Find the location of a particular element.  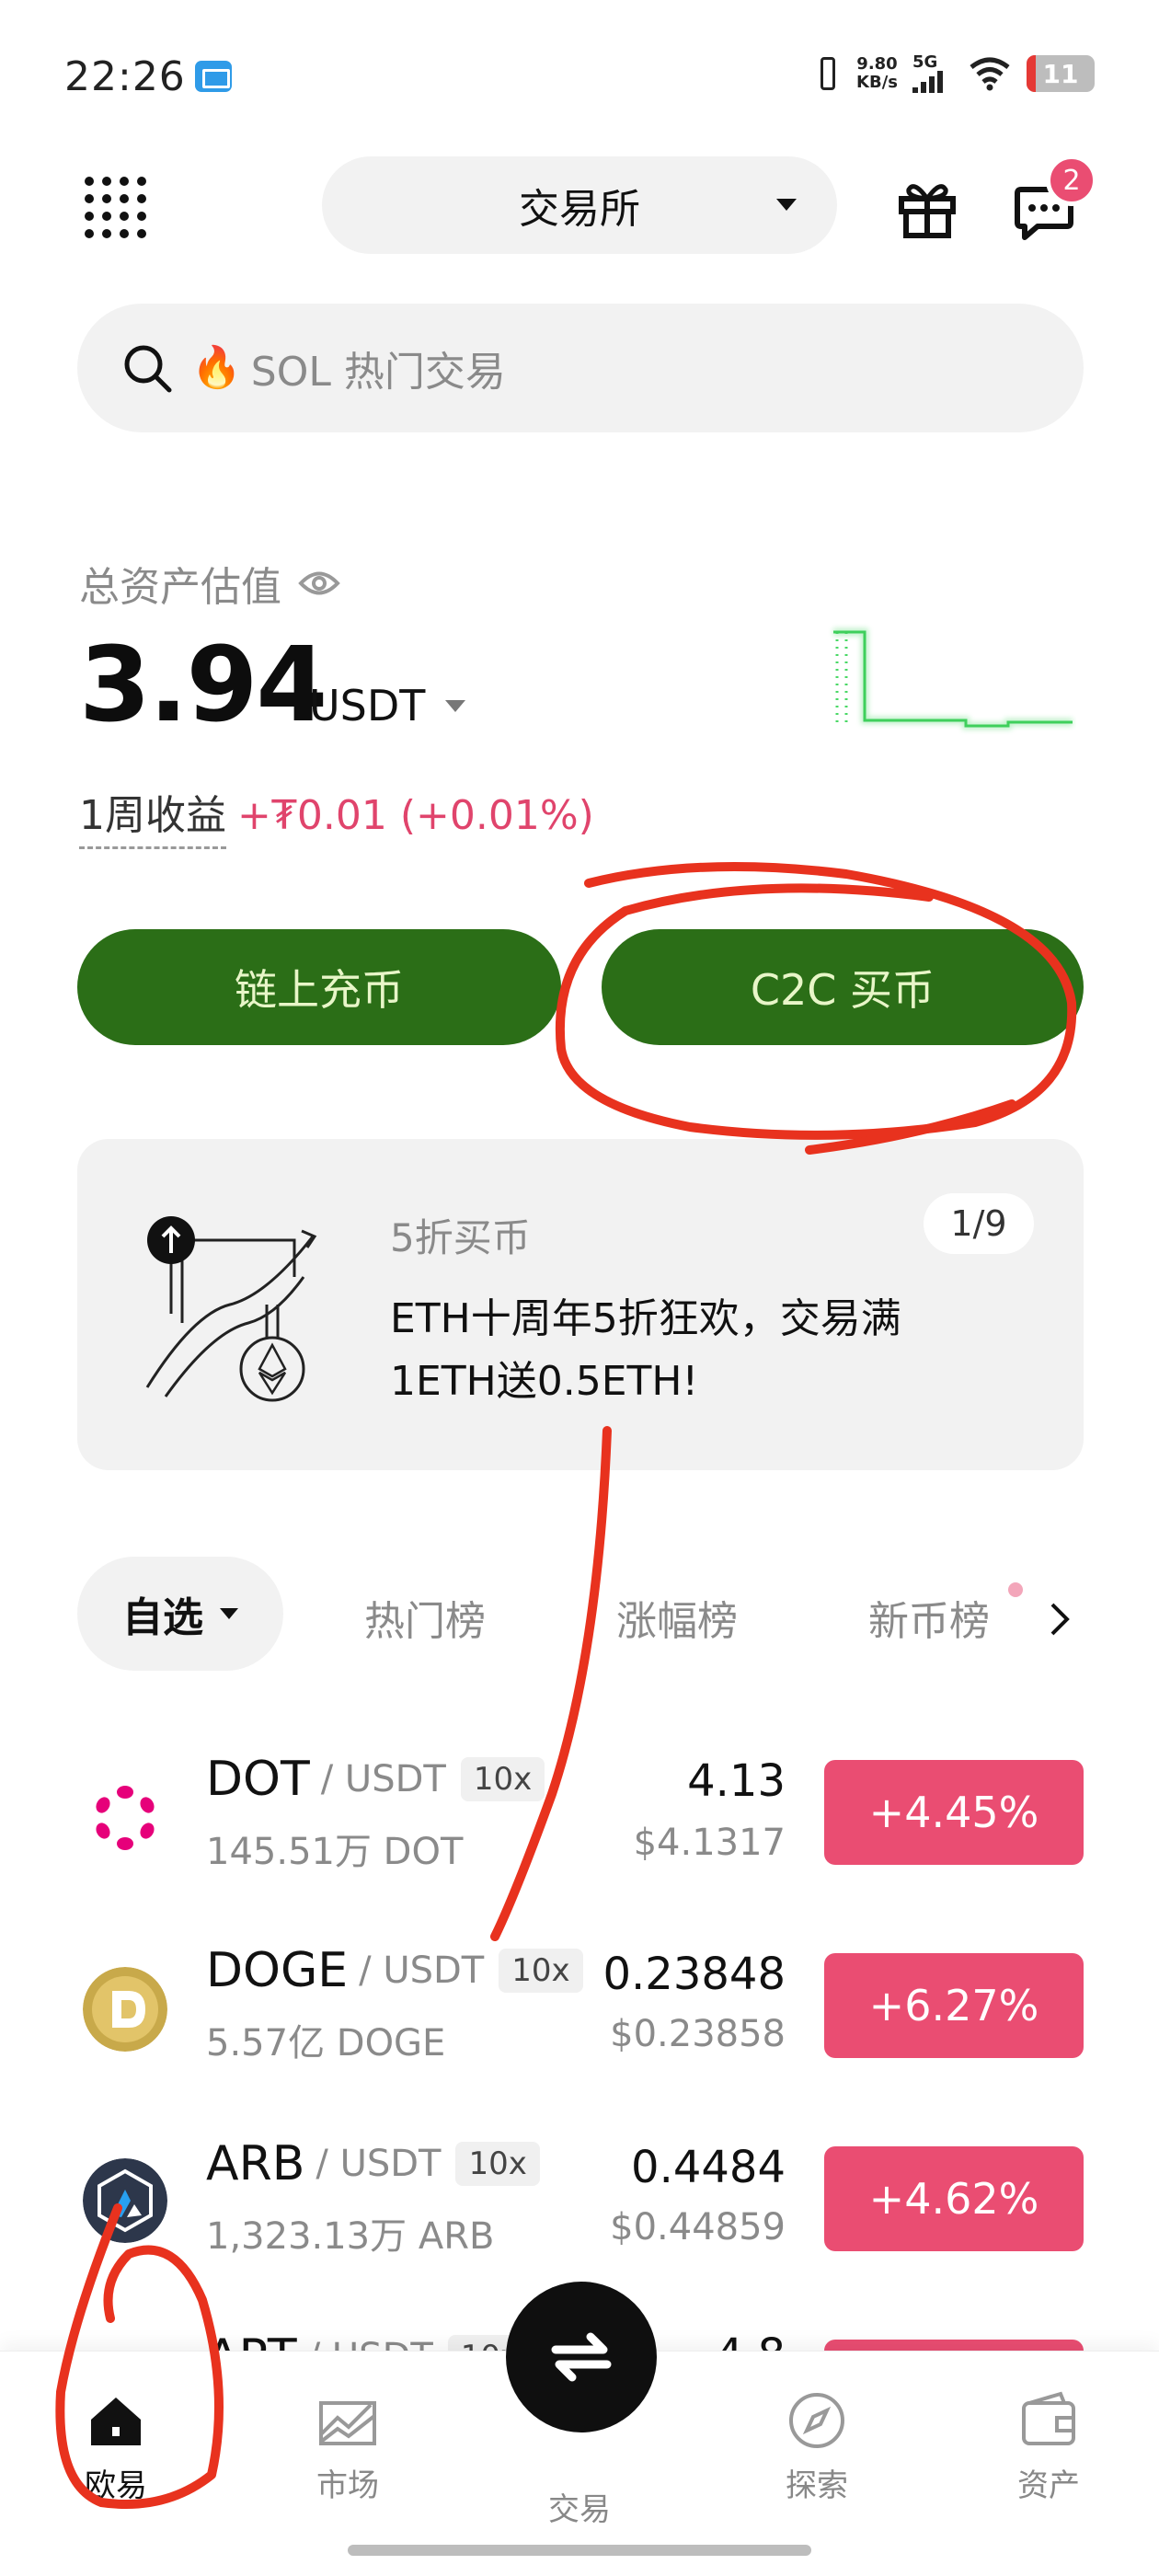

change-badge: +4.62% is located at coordinates (954, 2198).